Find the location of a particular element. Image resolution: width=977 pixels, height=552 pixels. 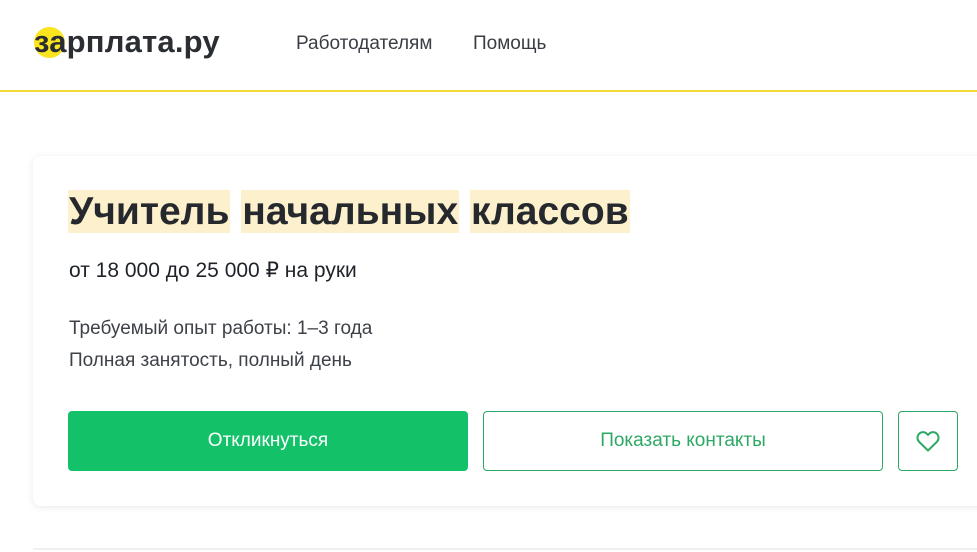

favorite-button is located at coordinates (928, 441).